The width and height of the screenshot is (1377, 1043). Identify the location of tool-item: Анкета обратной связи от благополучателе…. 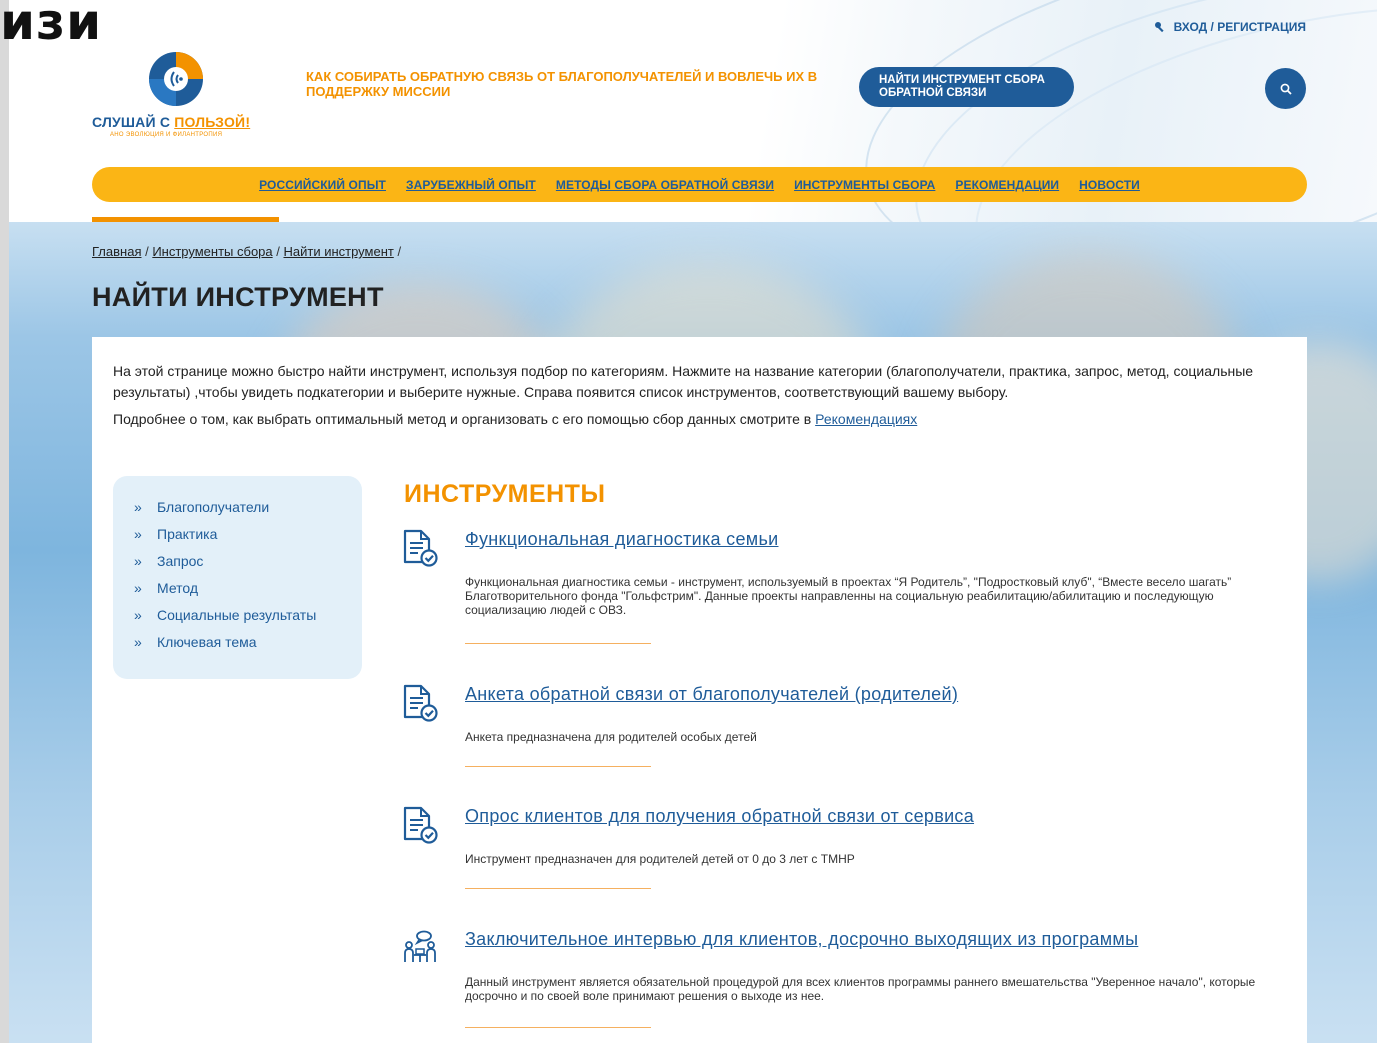
(842, 729).